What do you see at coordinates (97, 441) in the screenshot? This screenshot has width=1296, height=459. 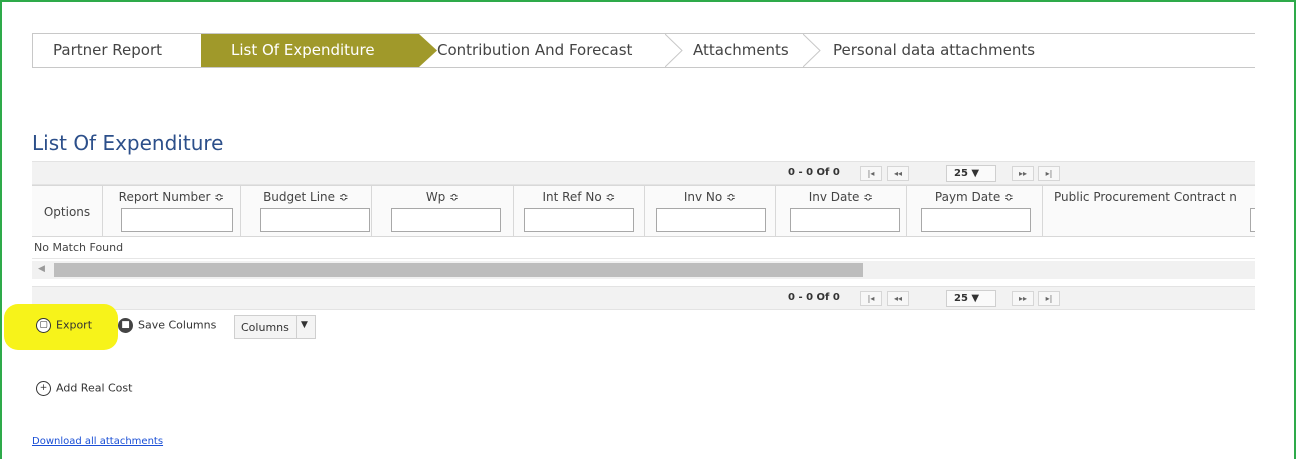 I see `download-all-attachments-link: Download all attachments` at bounding box center [97, 441].